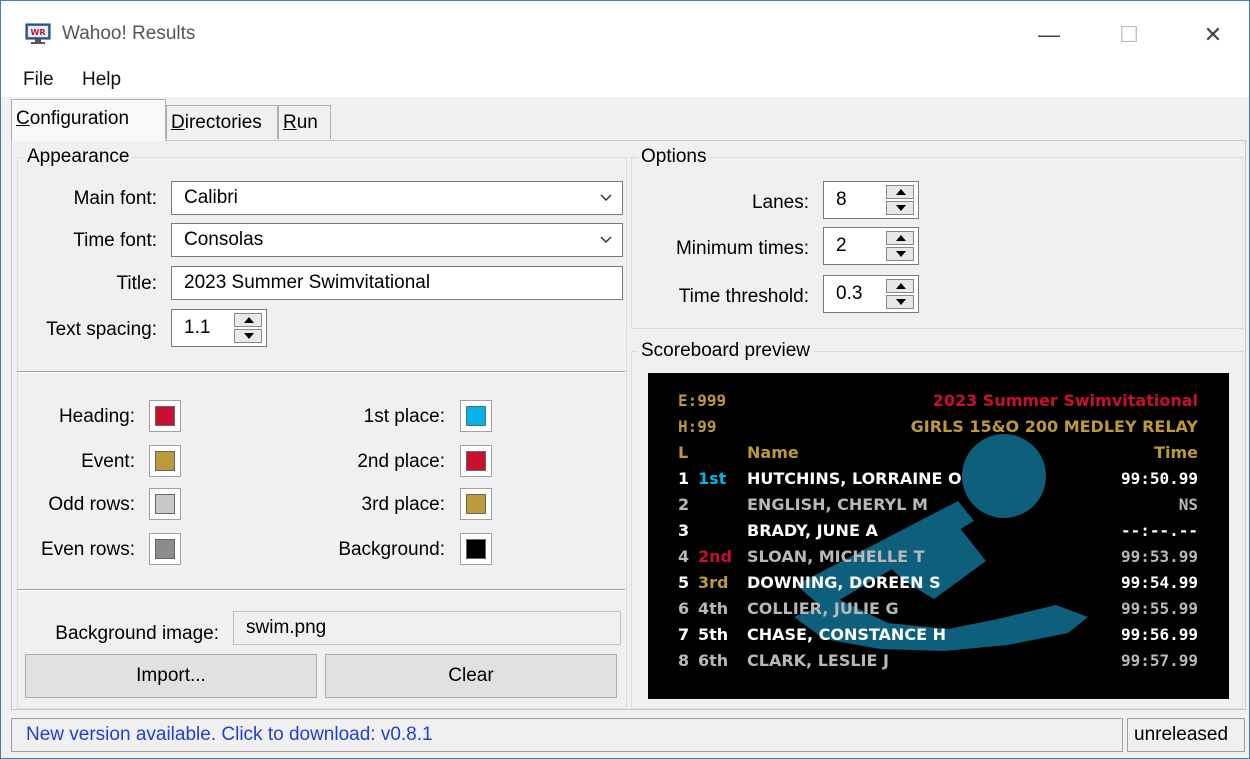 The width and height of the screenshot is (1250, 759). I want to click on tab-configuration: Configuration, so click(88, 120).